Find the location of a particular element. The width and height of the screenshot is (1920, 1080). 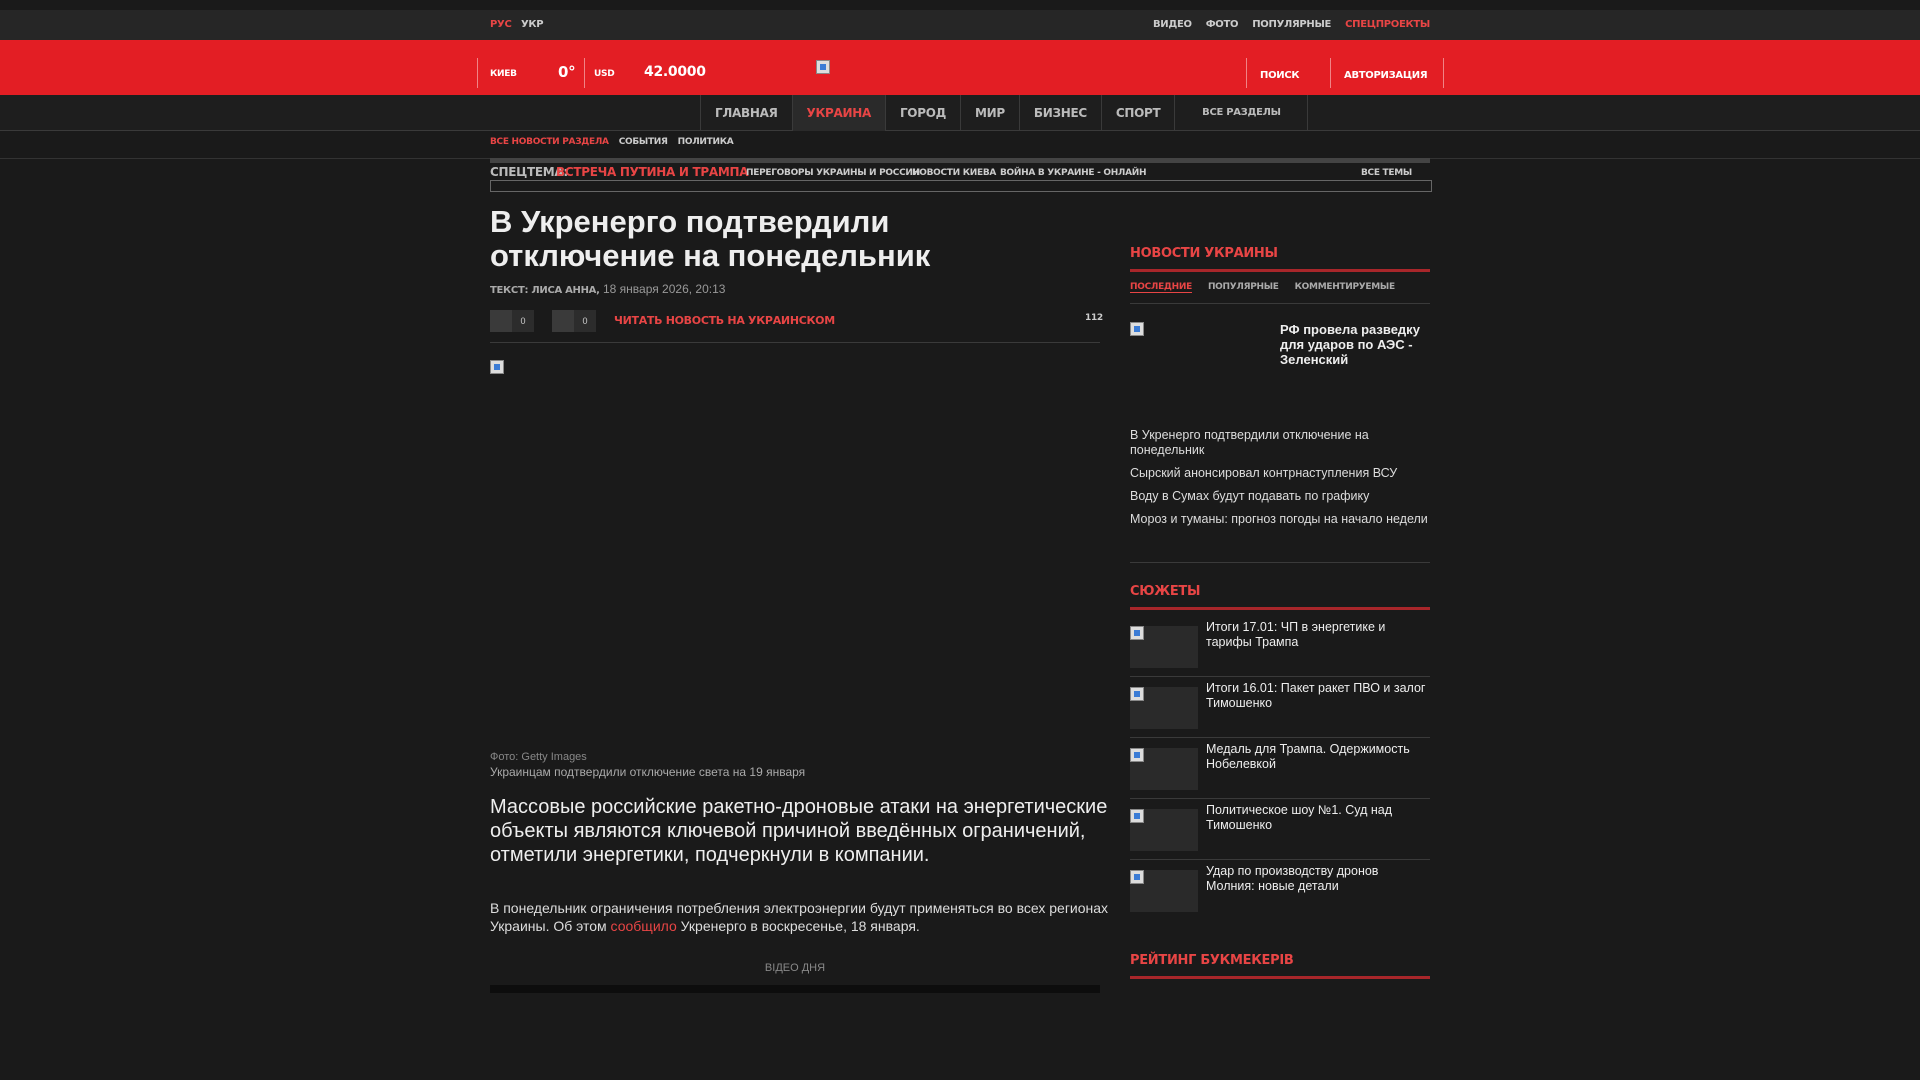

tab-commented: КОММЕНТИРУЕМЫЕ is located at coordinates (1345, 287).